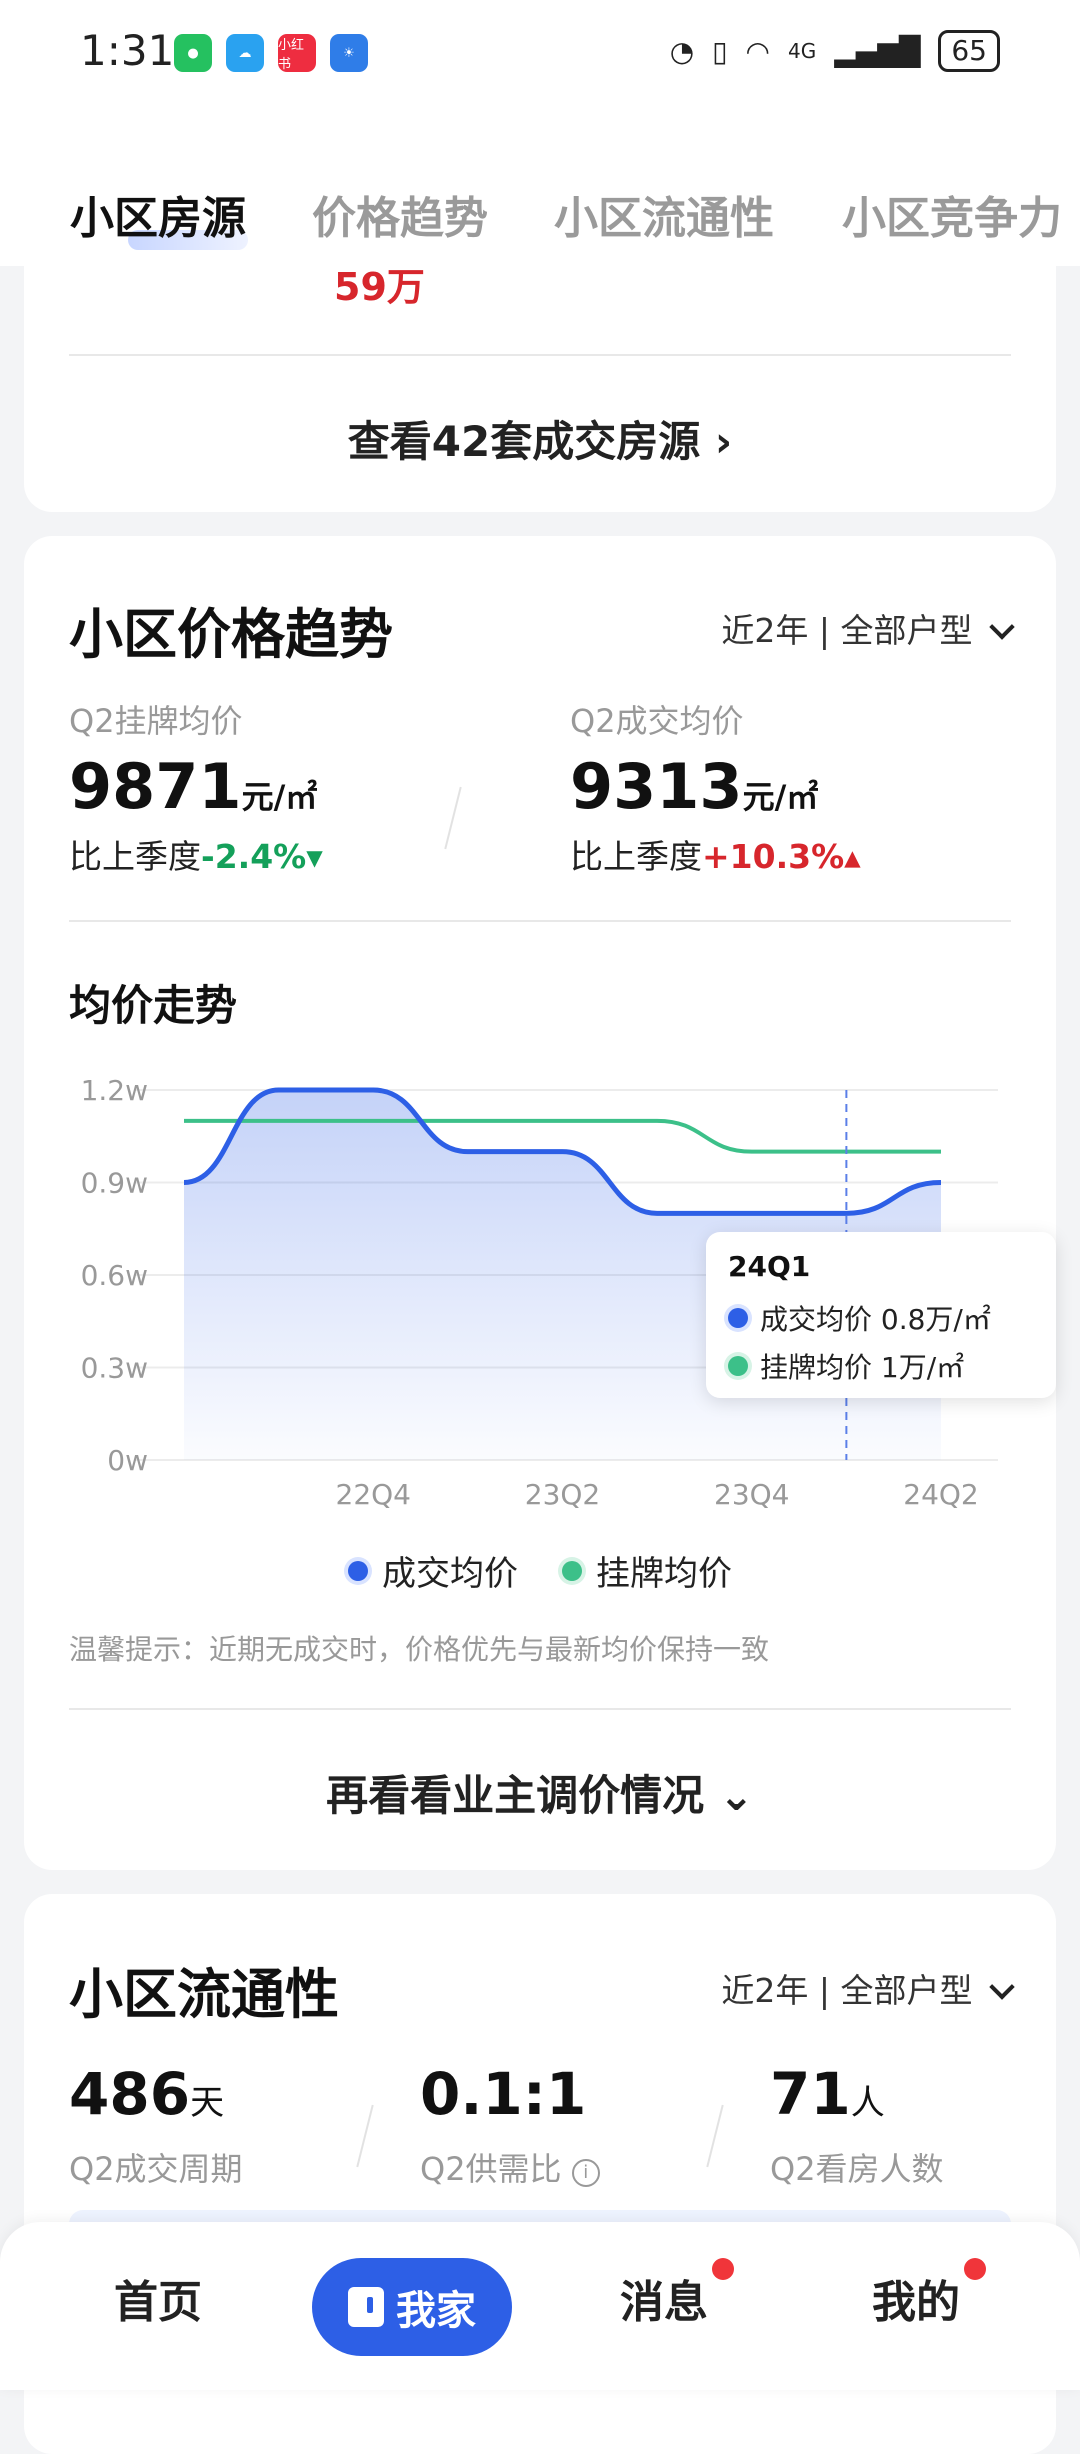  What do you see at coordinates (877, 51) in the screenshot?
I see `signal-bars-icon: ▂▄▆█` at bounding box center [877, 51].